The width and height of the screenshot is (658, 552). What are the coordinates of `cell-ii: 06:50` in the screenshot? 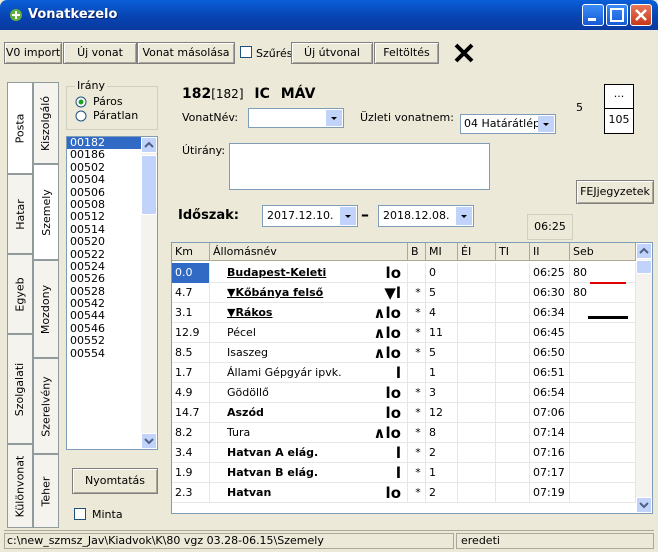 It's located at (550, 353).